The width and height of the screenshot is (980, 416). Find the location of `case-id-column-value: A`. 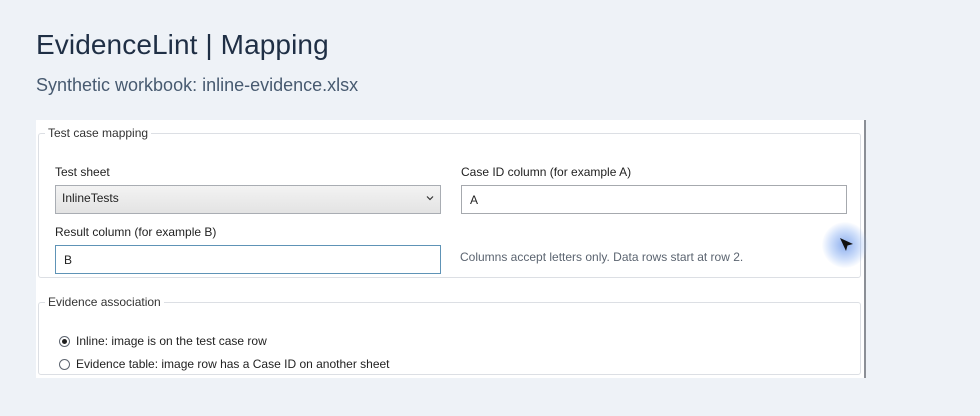

case-id-column-value: A is located at coordinates (474, 200).